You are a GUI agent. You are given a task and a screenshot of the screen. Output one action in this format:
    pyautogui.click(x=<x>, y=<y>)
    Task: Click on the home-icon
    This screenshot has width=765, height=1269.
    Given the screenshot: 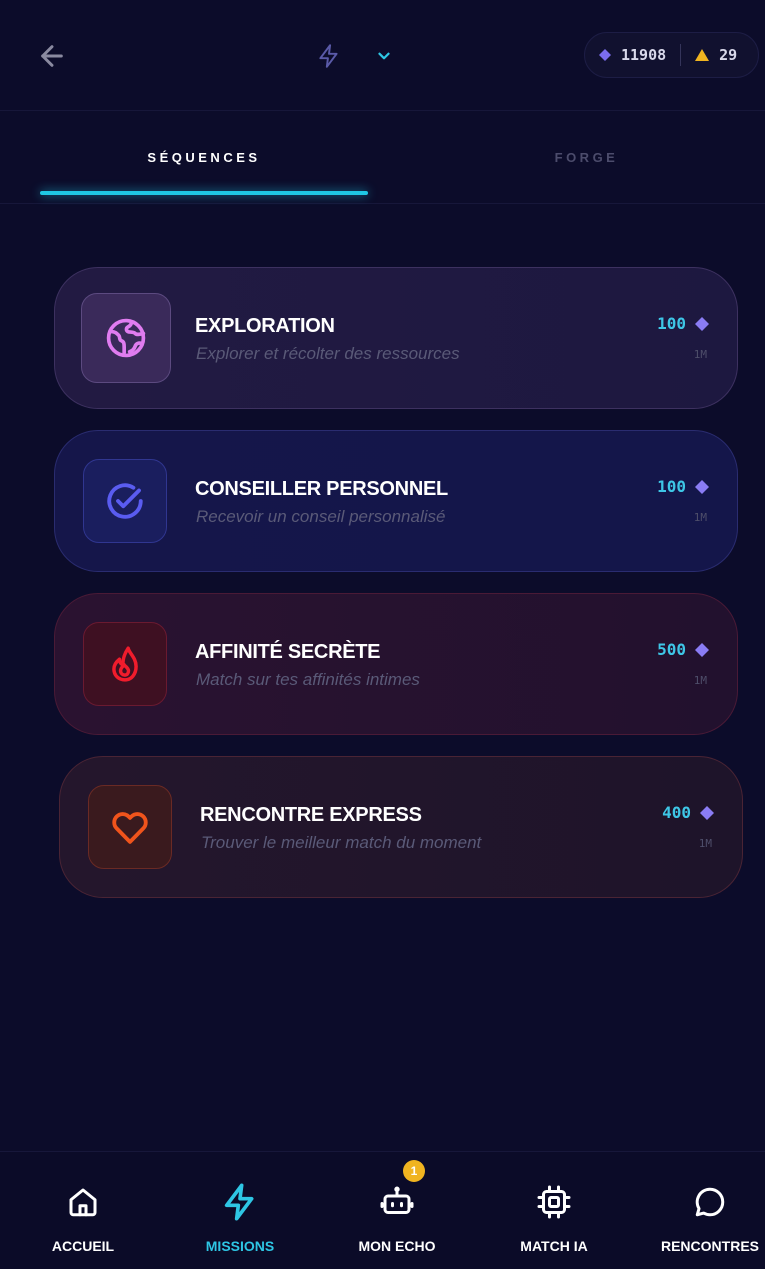 What is the action you would take?
    pyautogui.click(x=83, y=1202)
    